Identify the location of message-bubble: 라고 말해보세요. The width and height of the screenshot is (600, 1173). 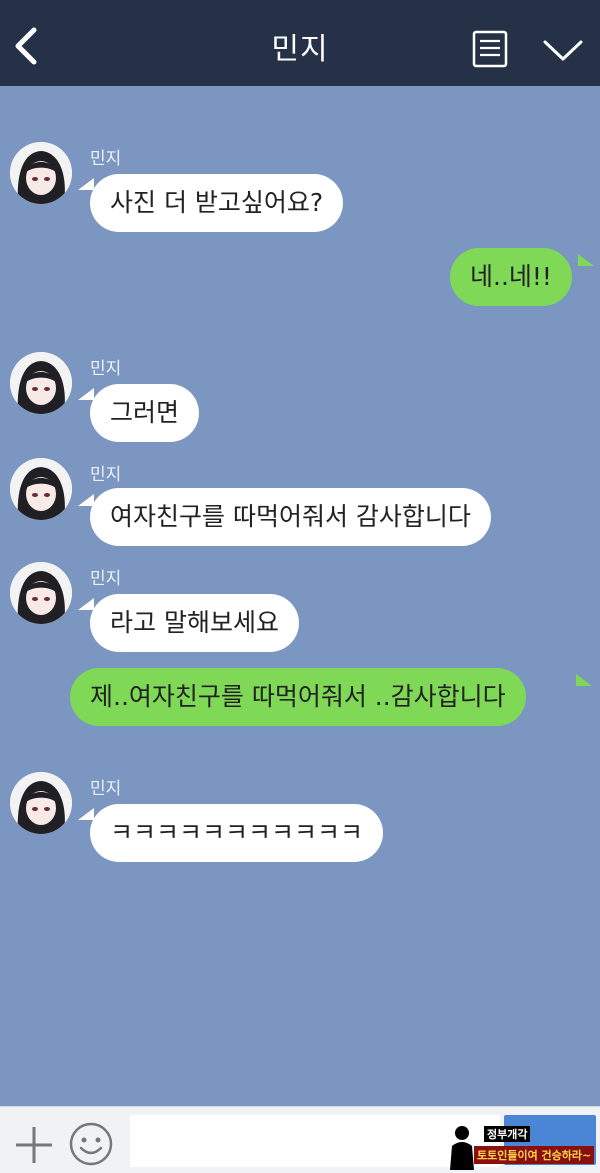
(194, 623).